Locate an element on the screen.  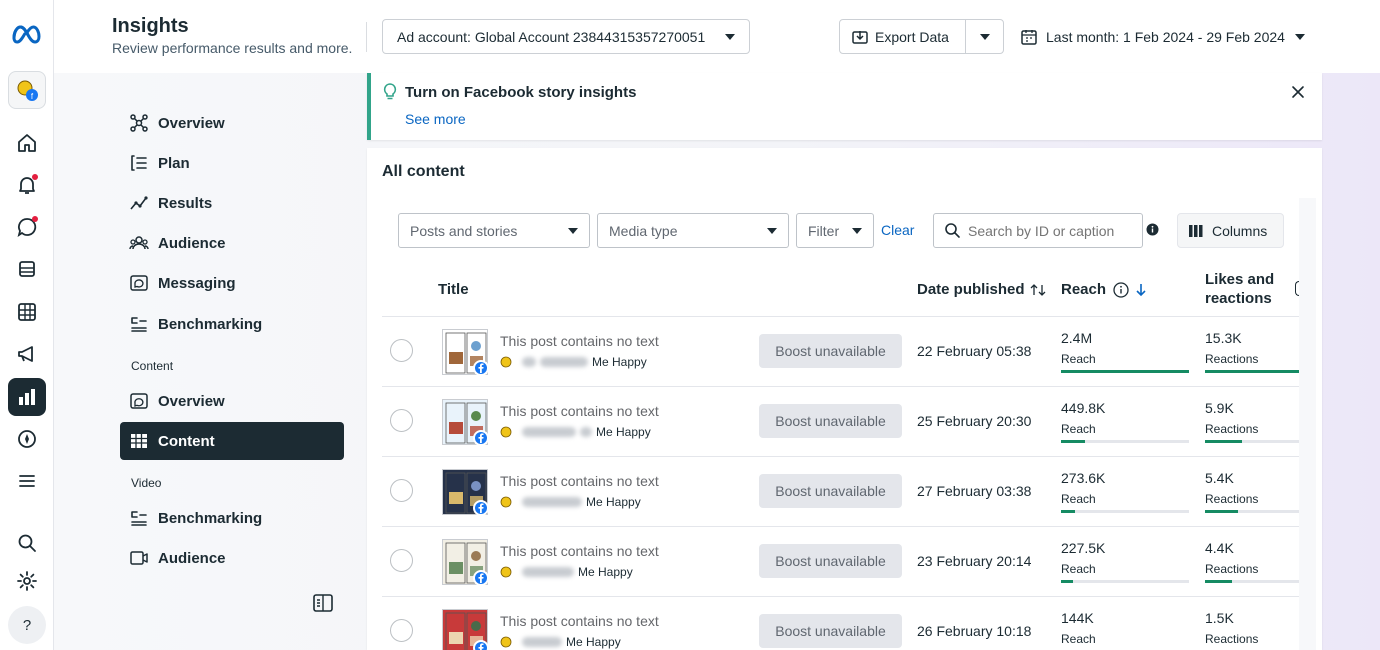
header-divider is located at coordinates (366, 37).